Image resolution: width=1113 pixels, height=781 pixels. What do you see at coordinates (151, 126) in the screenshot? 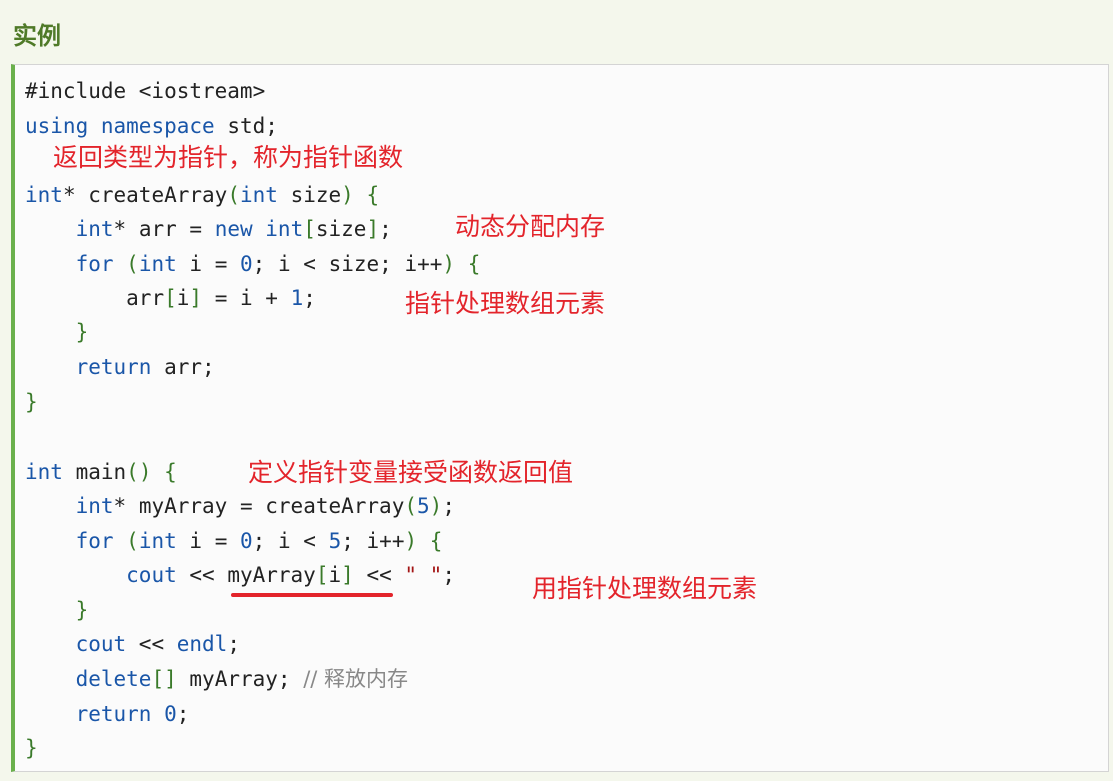
I see `code-line: using namespace std;` at bounding box center [151, 126].